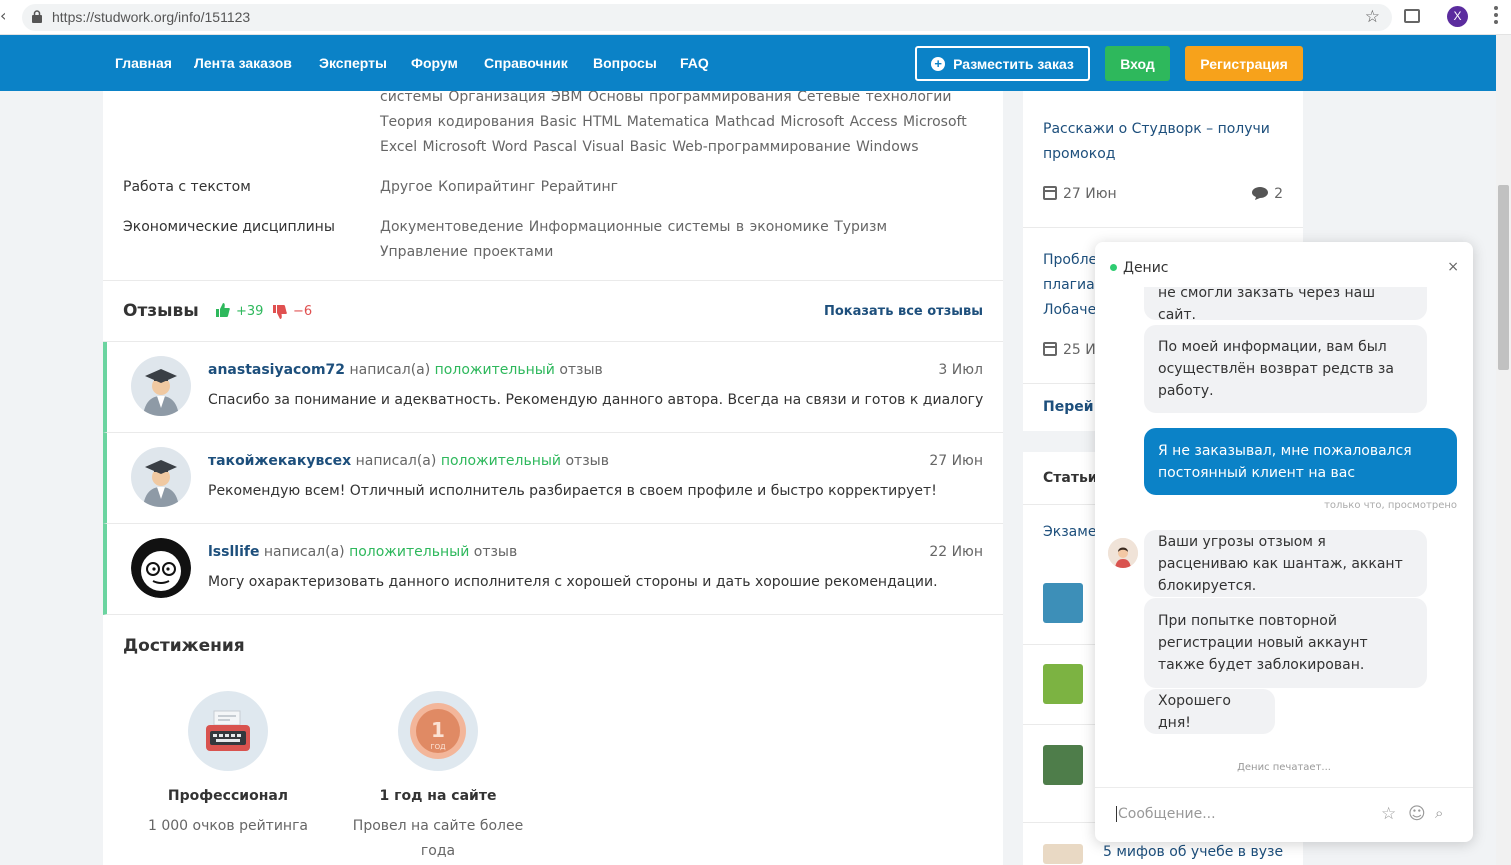 This screenshot has width=1511, height=865. What do you see at coordinates (1123, 553) in the screenshot?
I see `agent-avatar` at bounding box center [1123, 553].